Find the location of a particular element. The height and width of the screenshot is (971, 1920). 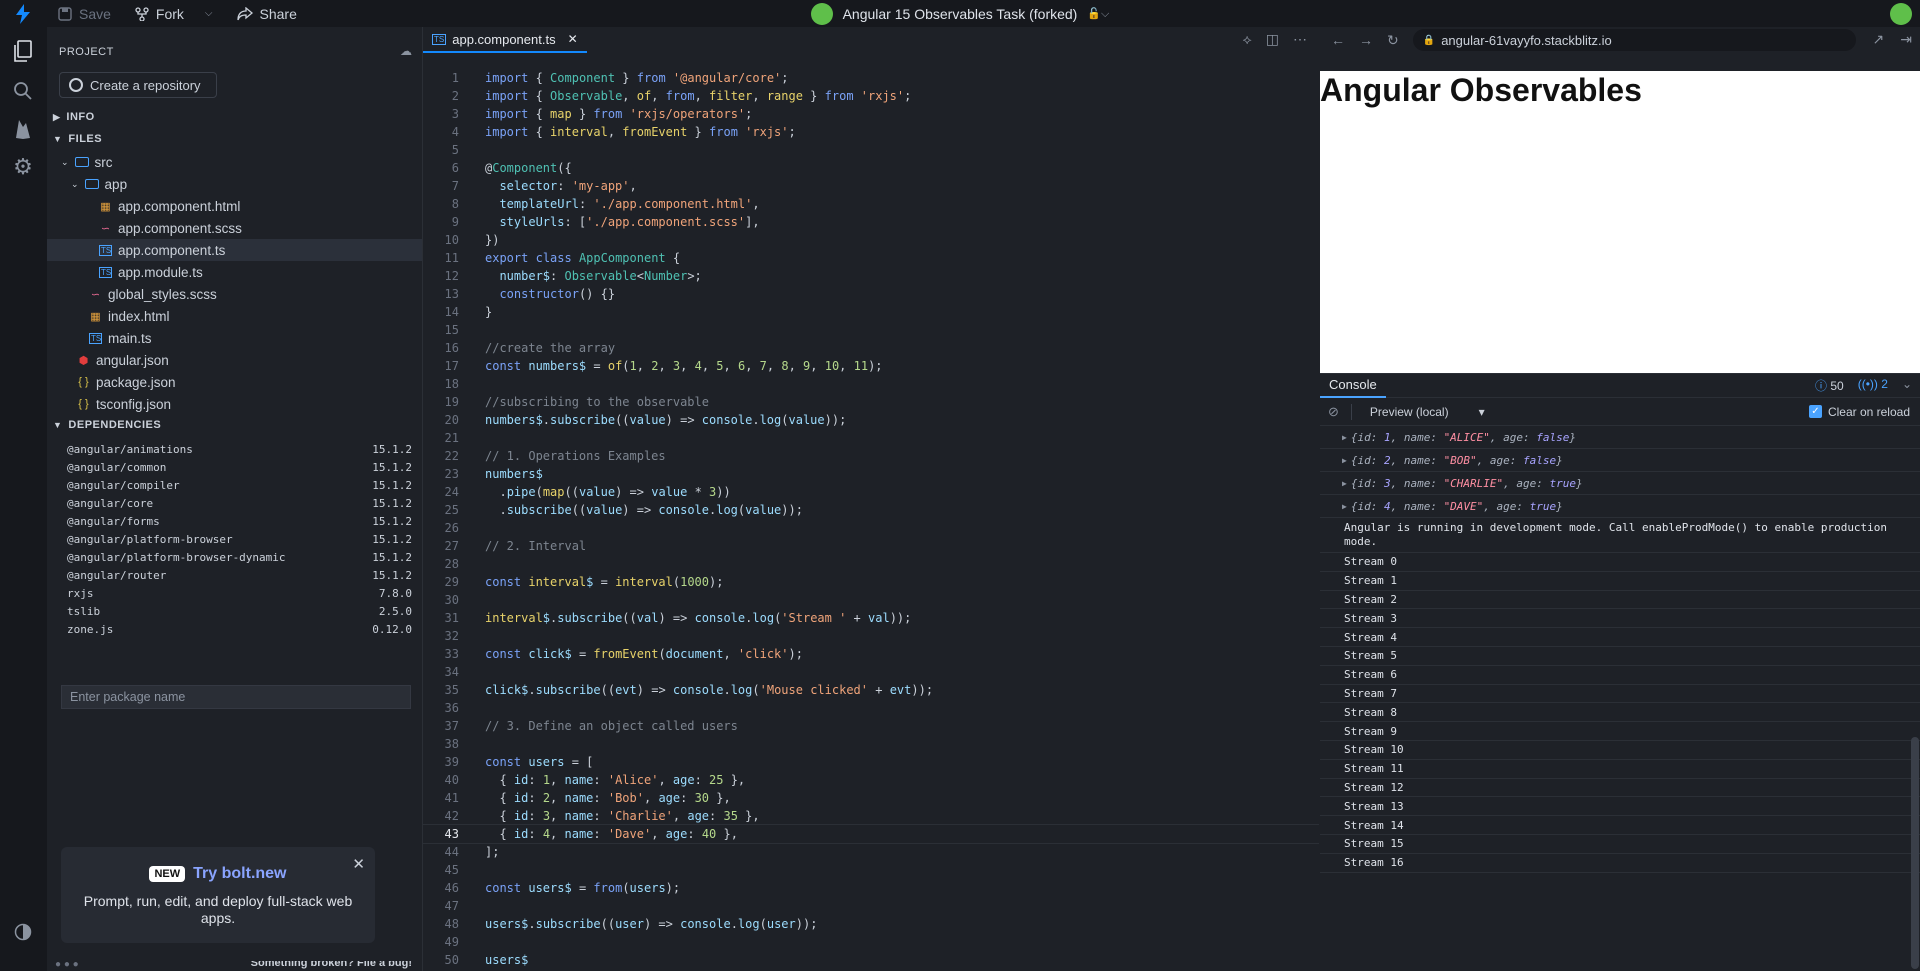

code-line: 49 is located at coordinates (871, 942).